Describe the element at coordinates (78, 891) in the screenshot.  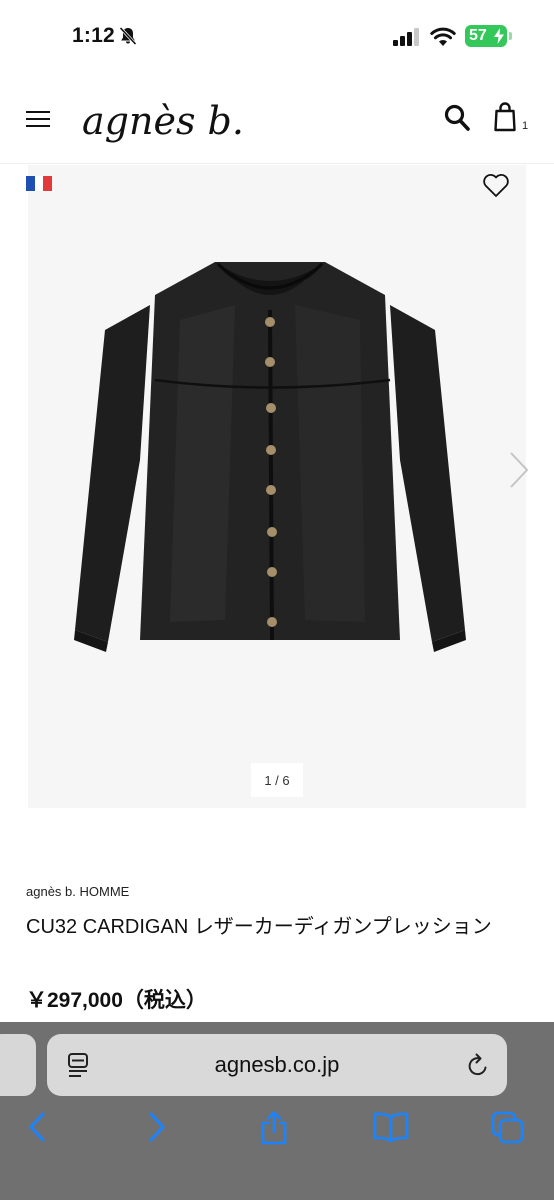
I see `product-brand: agnès b. HOMME` at that location.